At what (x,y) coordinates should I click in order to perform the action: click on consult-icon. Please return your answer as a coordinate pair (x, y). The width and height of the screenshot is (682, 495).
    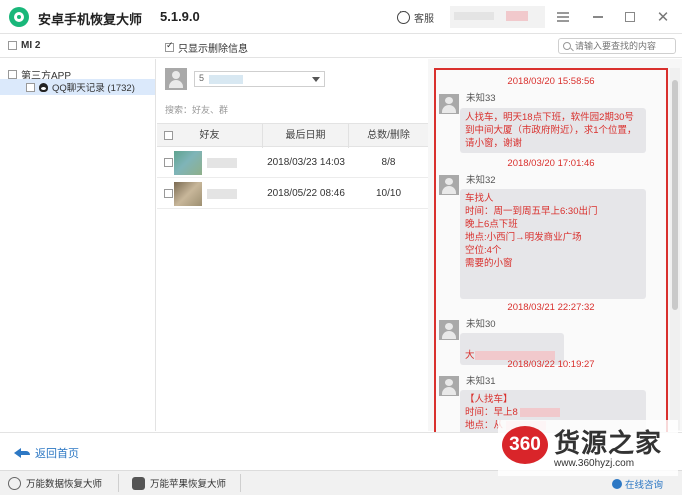
    Looking at the image, I should click on (617, 484).